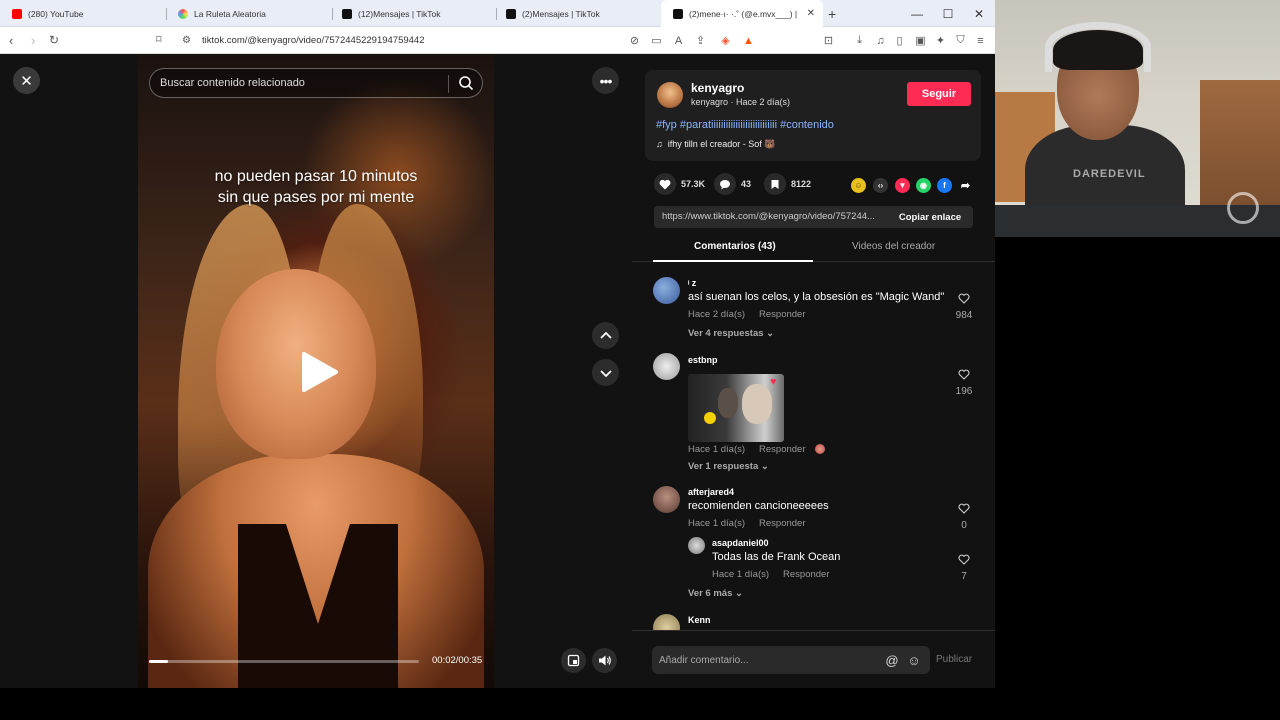 This screenshot has height=720, width=1280. Describe the element at coordinates (634, 40) in the screenshot. I see `eye-off-icon: ⊘` at that location.